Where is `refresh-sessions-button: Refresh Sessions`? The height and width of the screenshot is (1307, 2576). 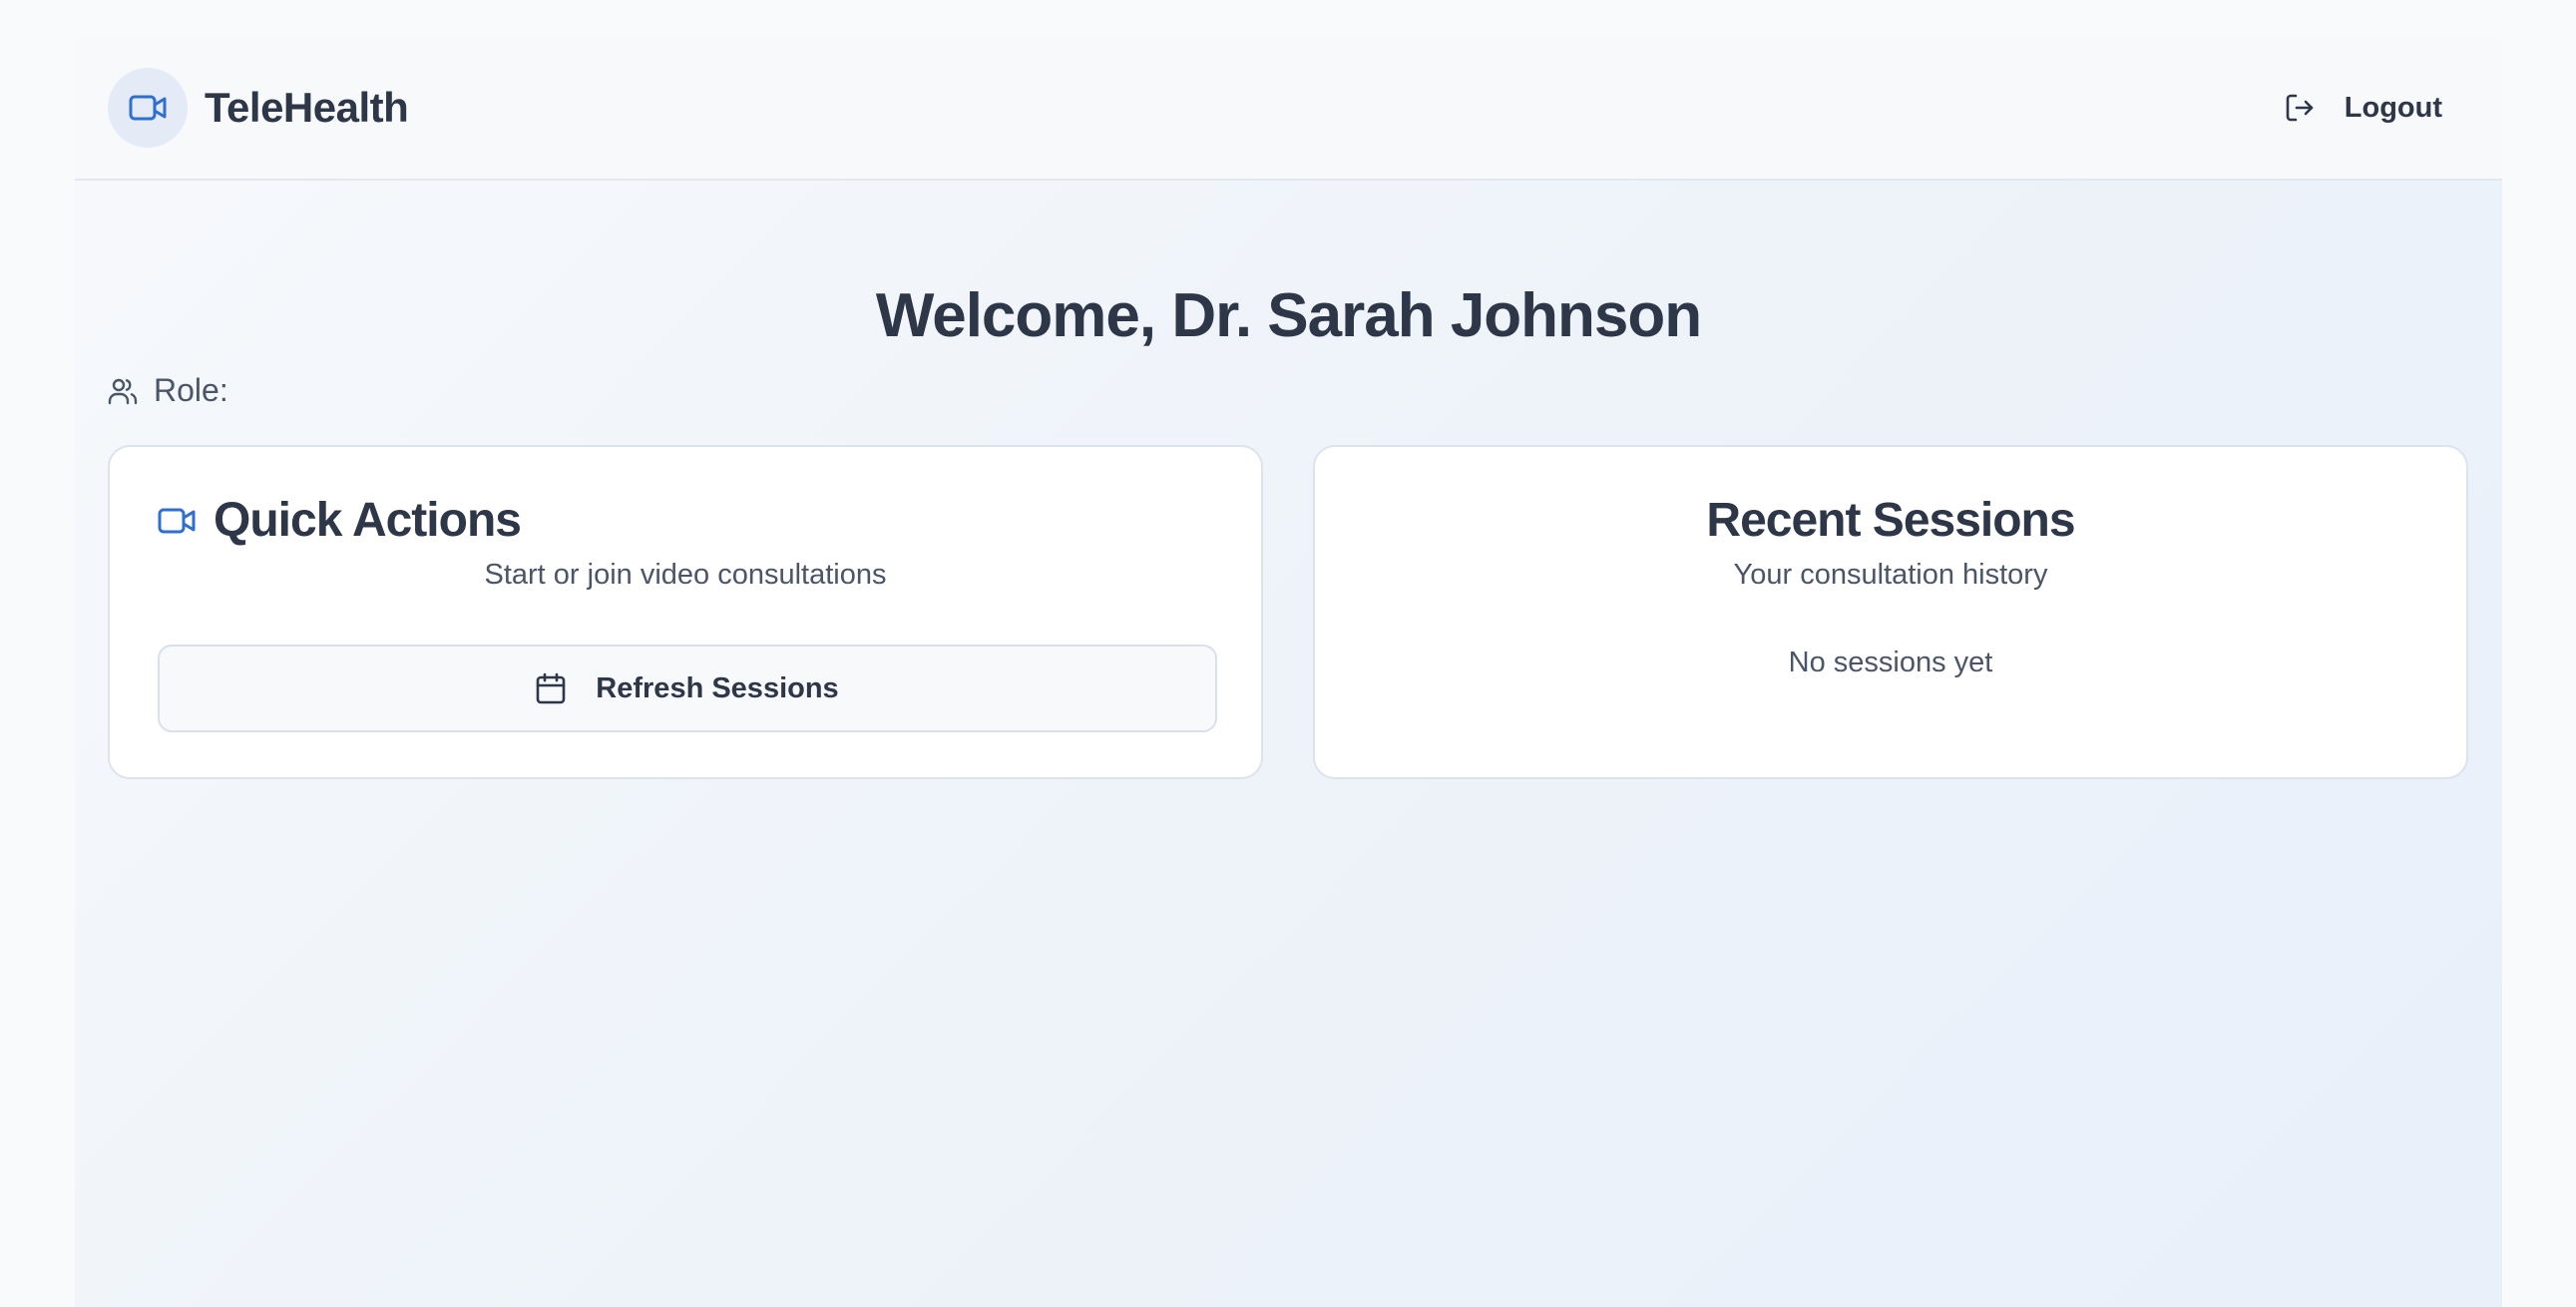
refresh-sessions-button: Refresh Sessions is located at coordinates (687, 688).